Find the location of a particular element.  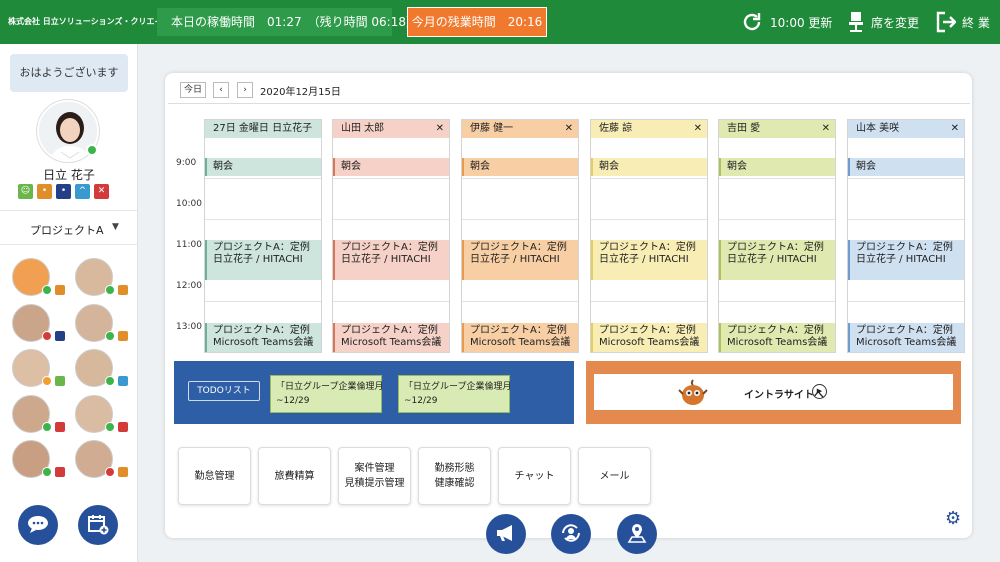

todo-title: 「日立グループ企業倫理月 is located at coordinates (458, 387).